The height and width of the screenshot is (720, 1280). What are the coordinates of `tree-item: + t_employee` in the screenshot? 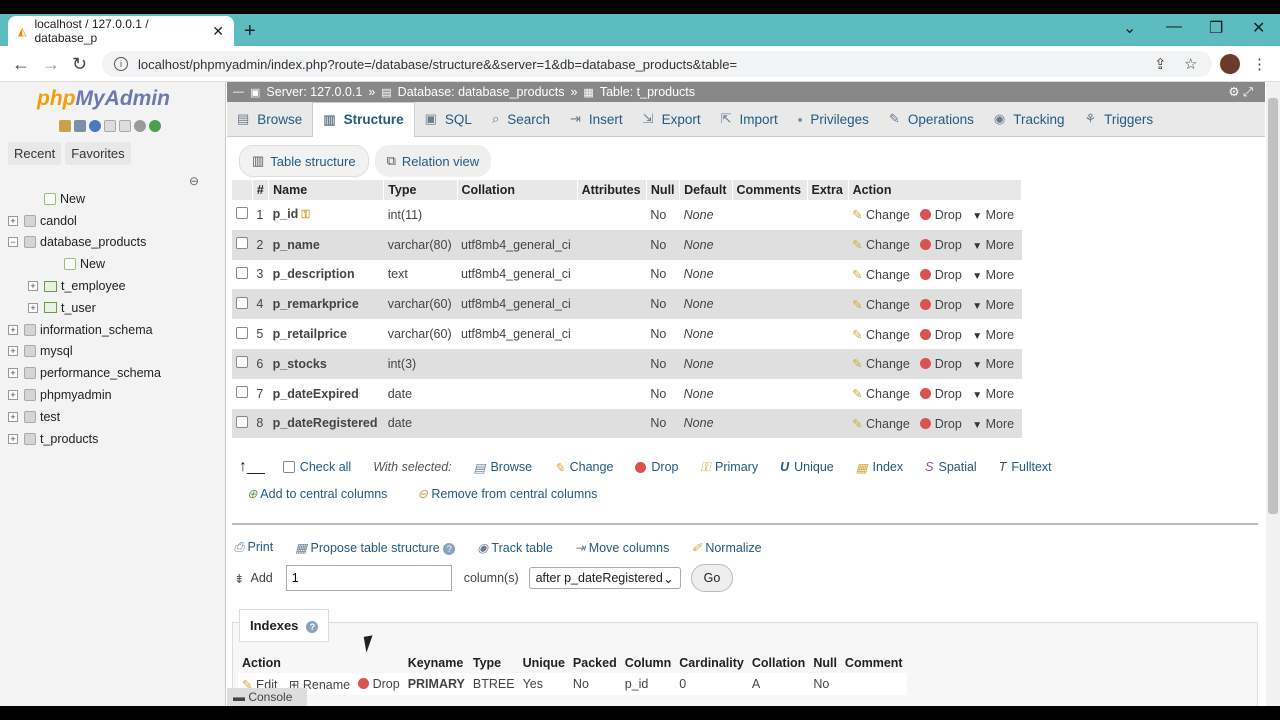 It's located at (116, 286).